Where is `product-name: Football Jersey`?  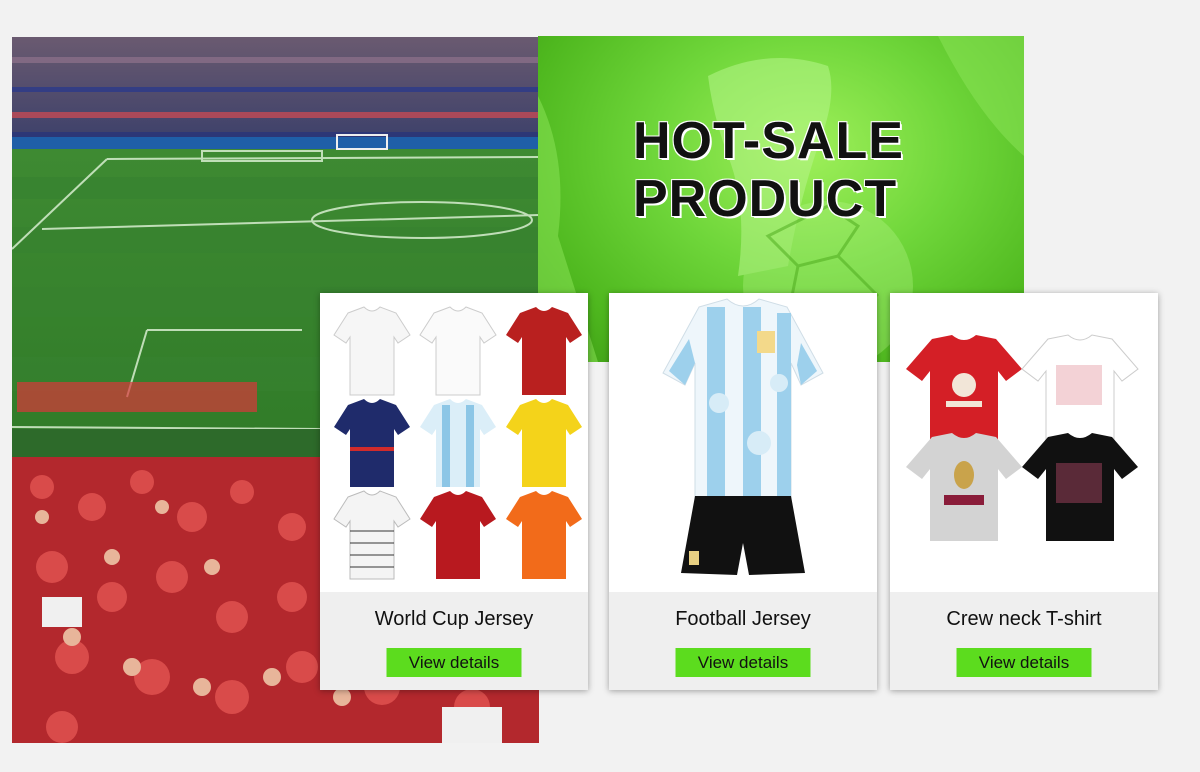
product-name: Football Jersey is located at coordinates (743, 619).